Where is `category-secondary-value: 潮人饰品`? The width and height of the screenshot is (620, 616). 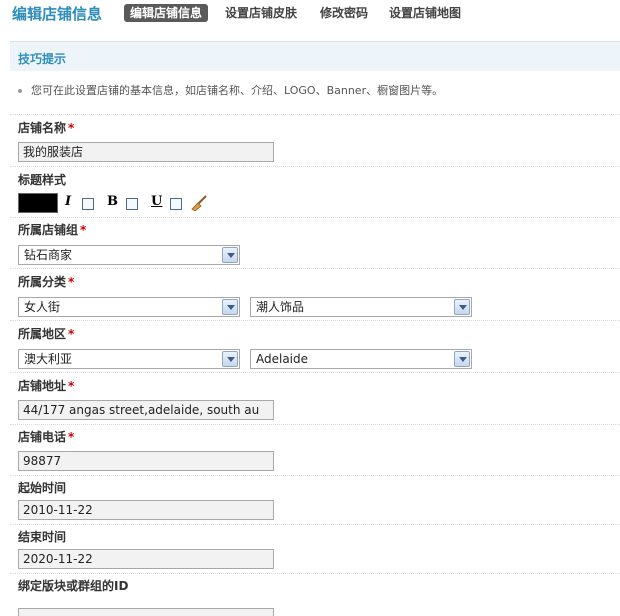
category-secondary-value: 潮人饰品 is located at coordinates (280, 307).